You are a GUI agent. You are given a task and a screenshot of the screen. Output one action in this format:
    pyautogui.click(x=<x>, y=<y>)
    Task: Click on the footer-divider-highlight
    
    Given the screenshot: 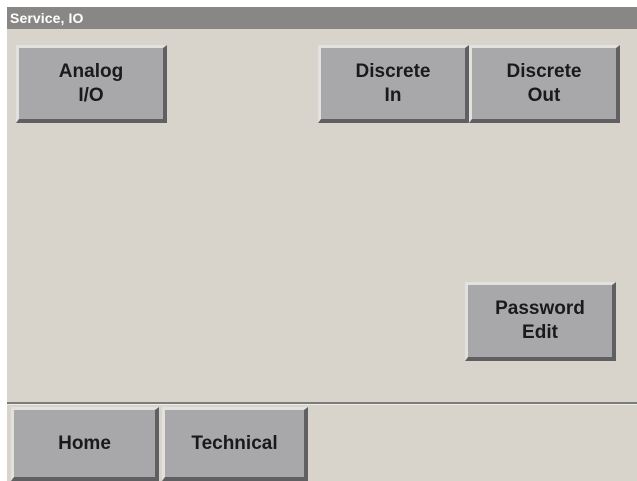 What is the action you would take?
    pyautogui.click(x=322, y=404)
    